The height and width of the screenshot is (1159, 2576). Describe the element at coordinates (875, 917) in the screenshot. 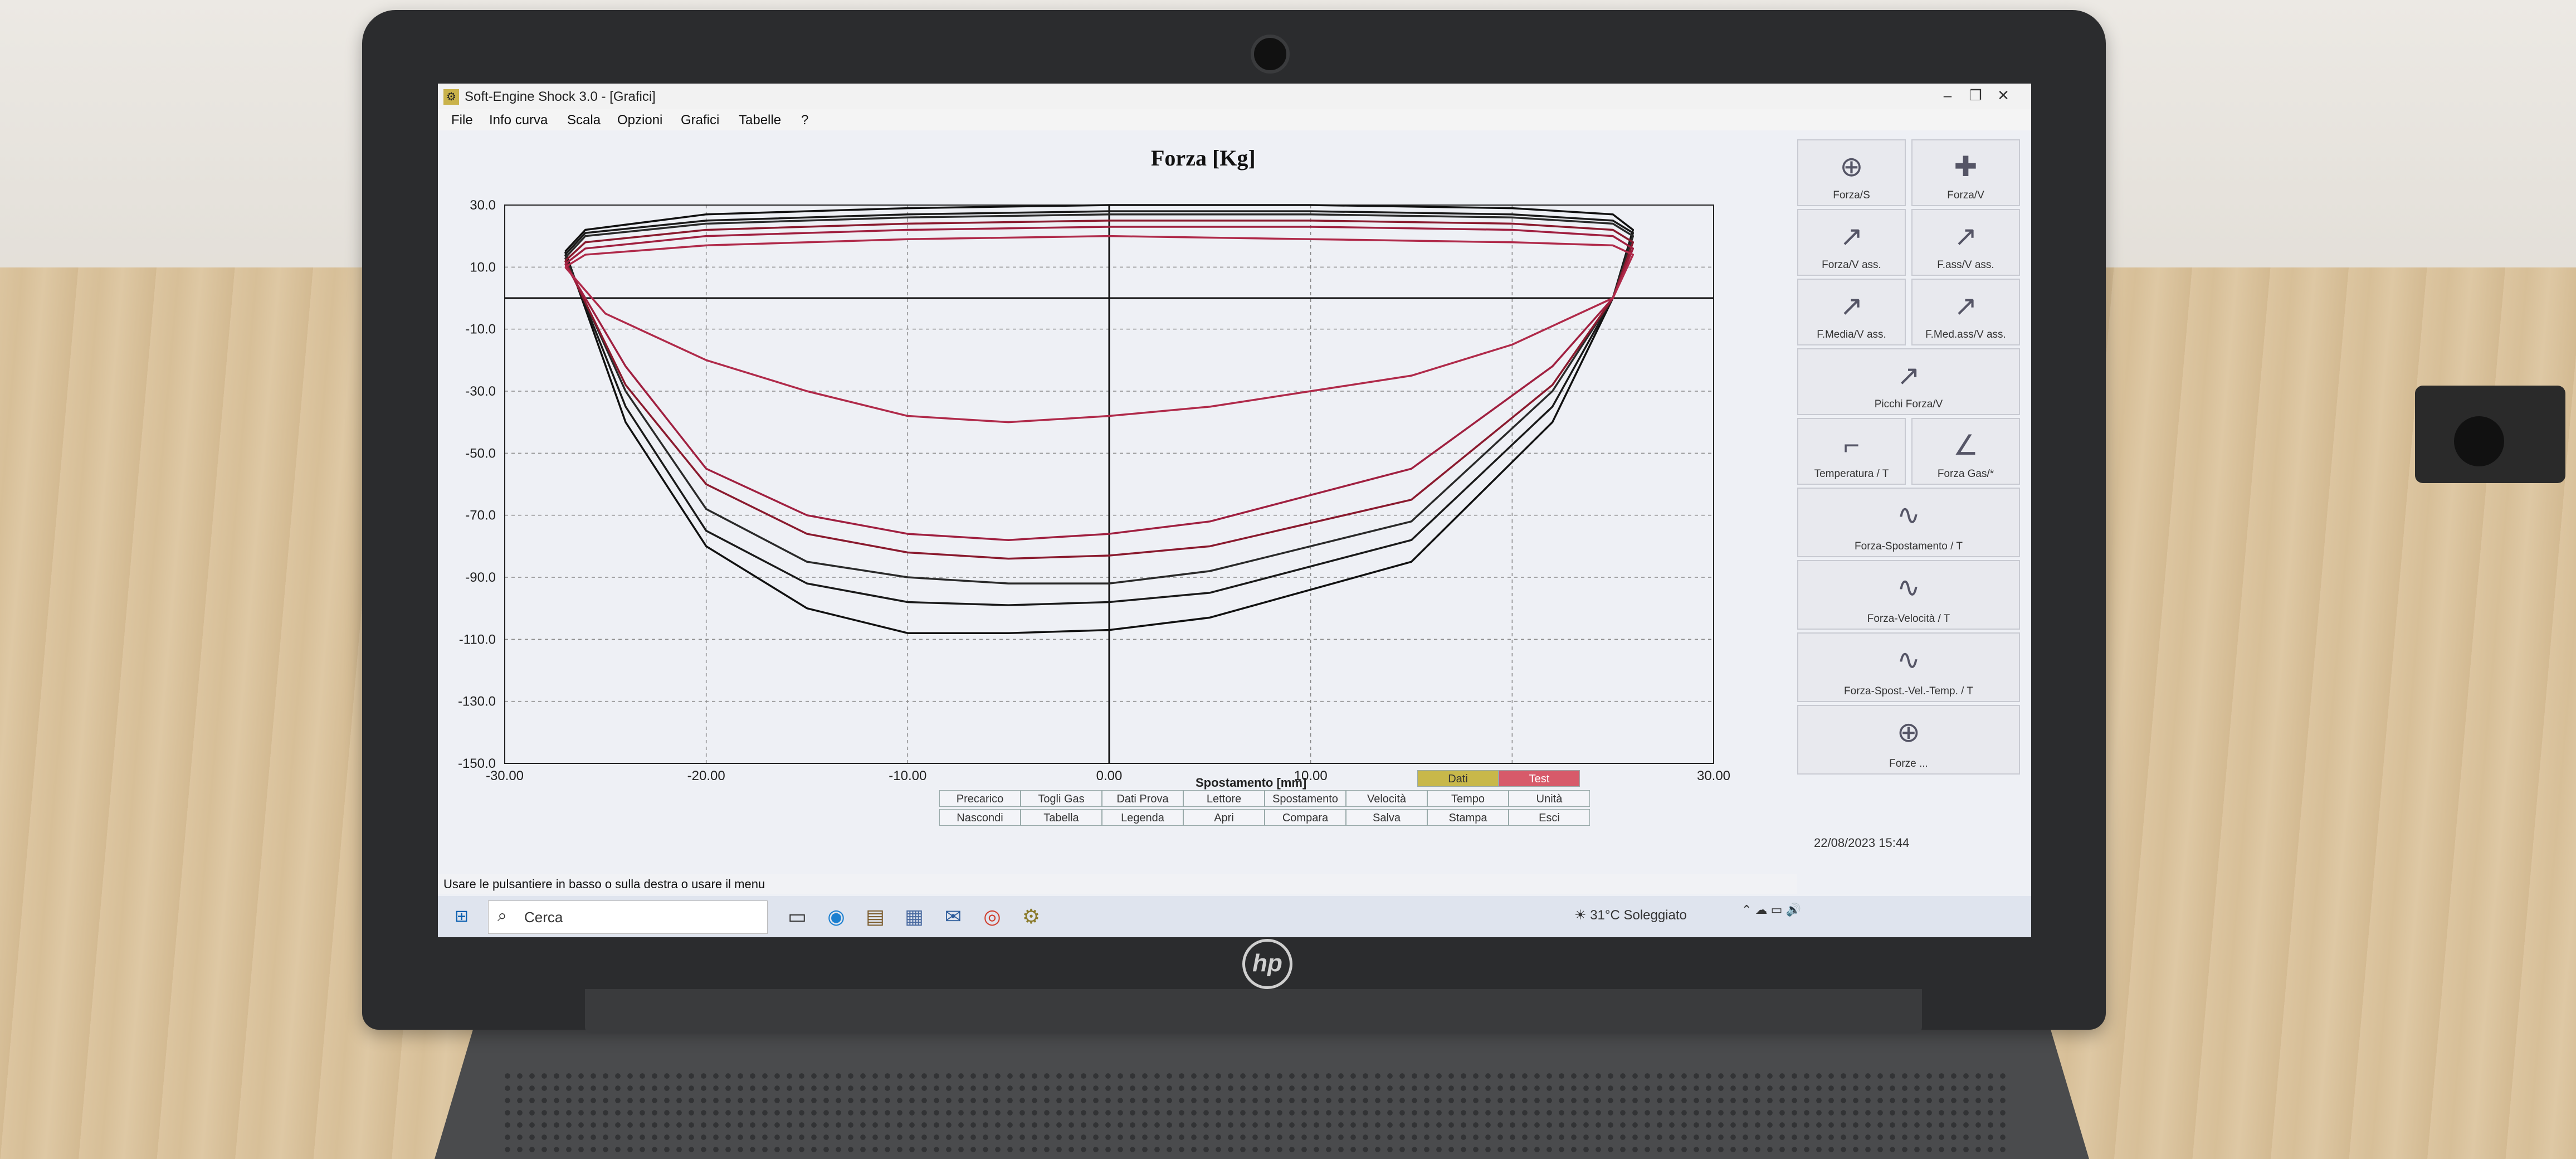

I see `file-explorer-icon: ▤` at that location.